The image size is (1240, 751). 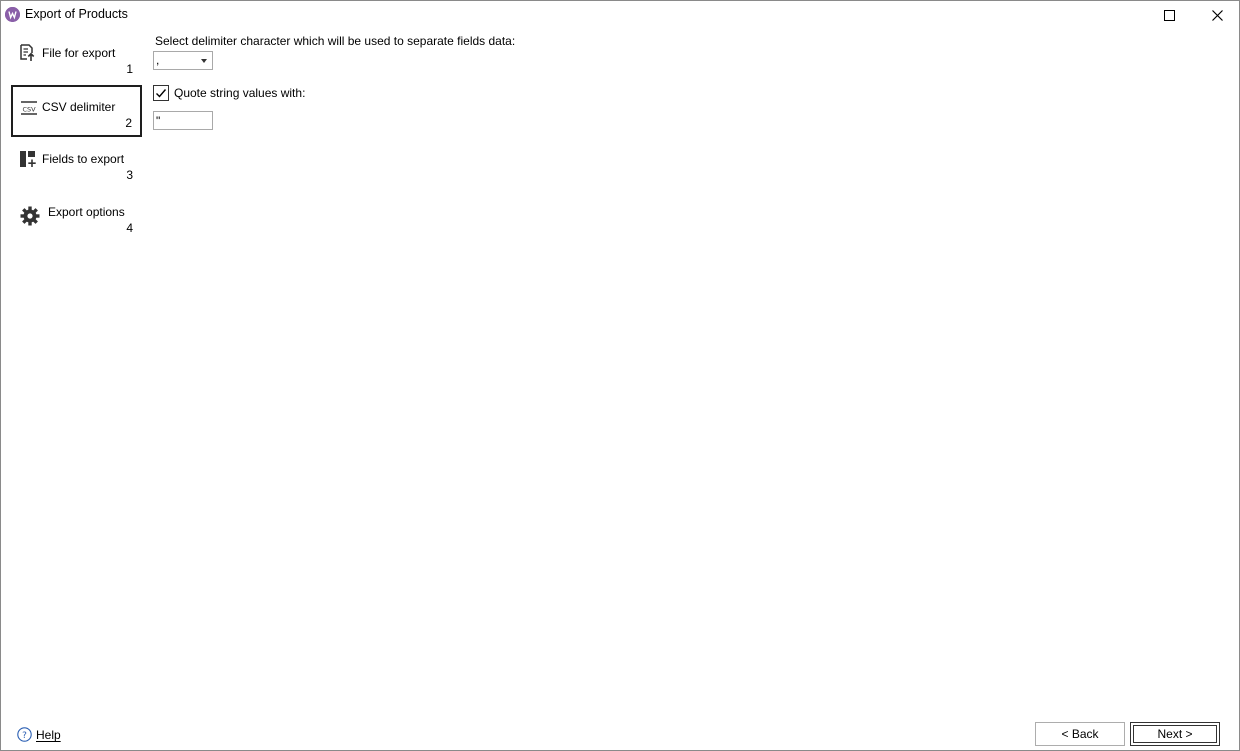 I want to click on sidebar-item-csv-delimiter: CSV CSV delimiter 2, so click(x=76, y=111).